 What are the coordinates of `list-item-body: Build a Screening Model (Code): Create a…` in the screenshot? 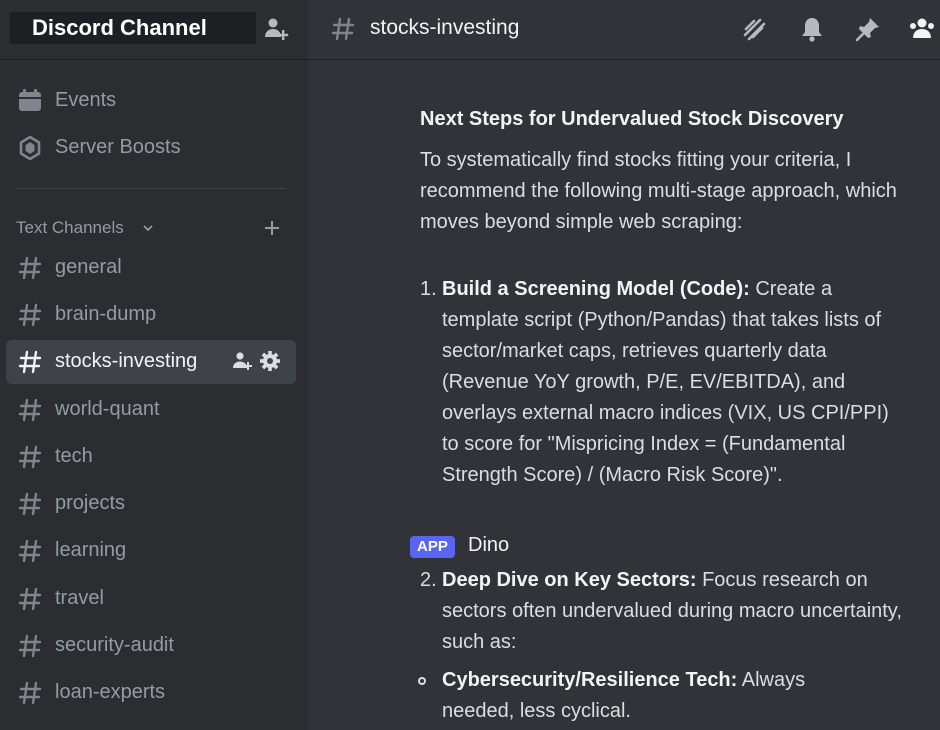 It's located at (672, 382).